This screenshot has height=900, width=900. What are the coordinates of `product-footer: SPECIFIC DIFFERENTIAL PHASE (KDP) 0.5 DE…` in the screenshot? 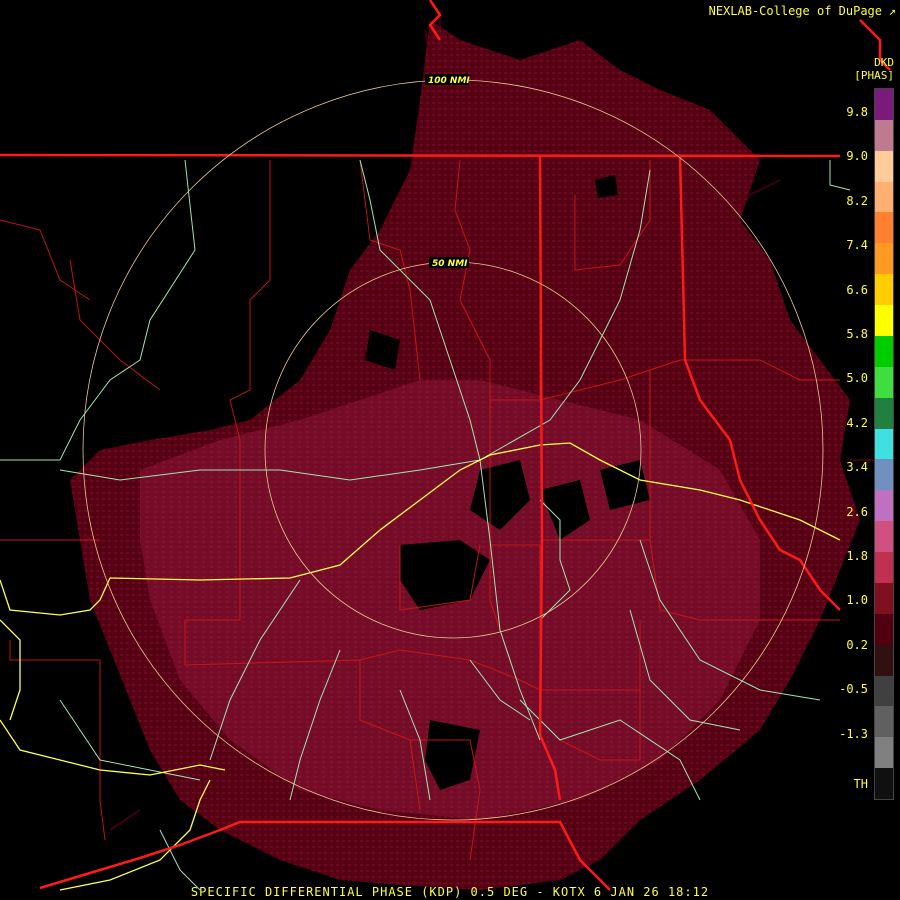 It's located at (450, 892).